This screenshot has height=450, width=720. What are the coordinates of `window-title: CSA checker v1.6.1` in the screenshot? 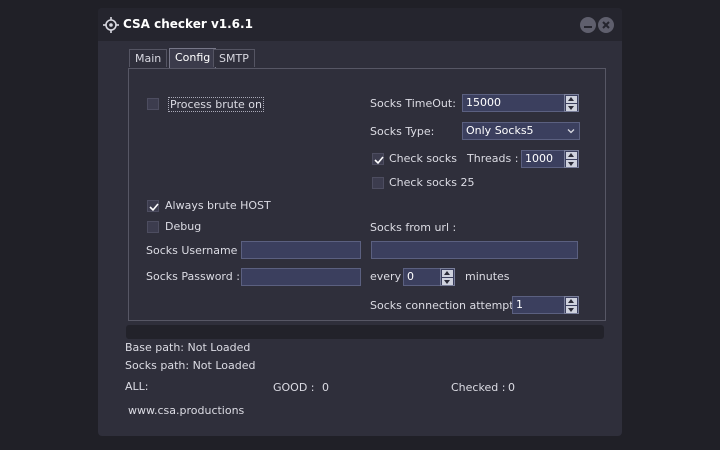 It's located at (188, 24).